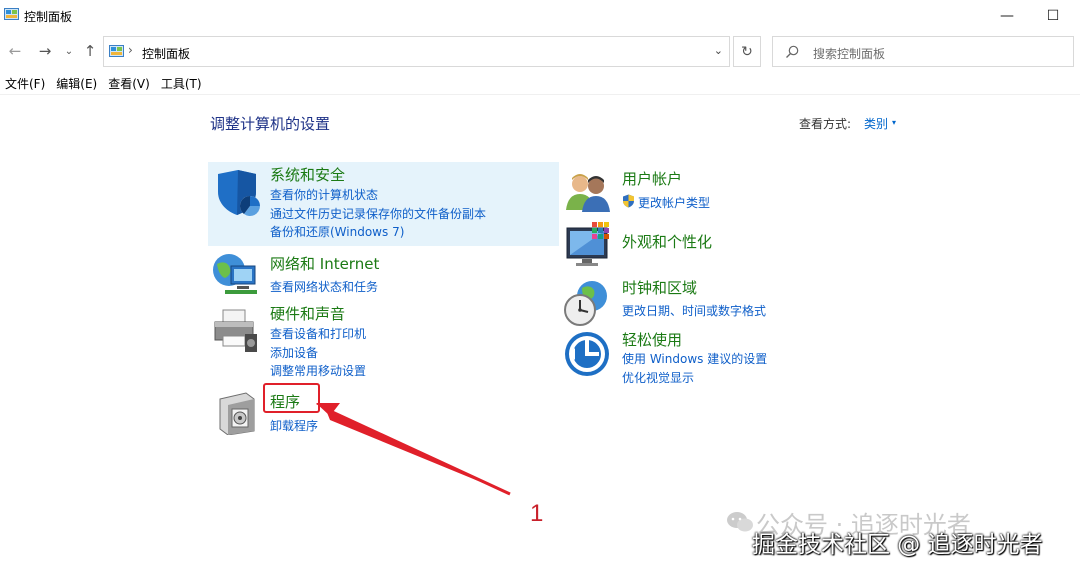 The height and width of the screenshot is (571, 1080). Describe the element at coordinates (235, 330) in the screenshot. I see `printer-icon` at that location.